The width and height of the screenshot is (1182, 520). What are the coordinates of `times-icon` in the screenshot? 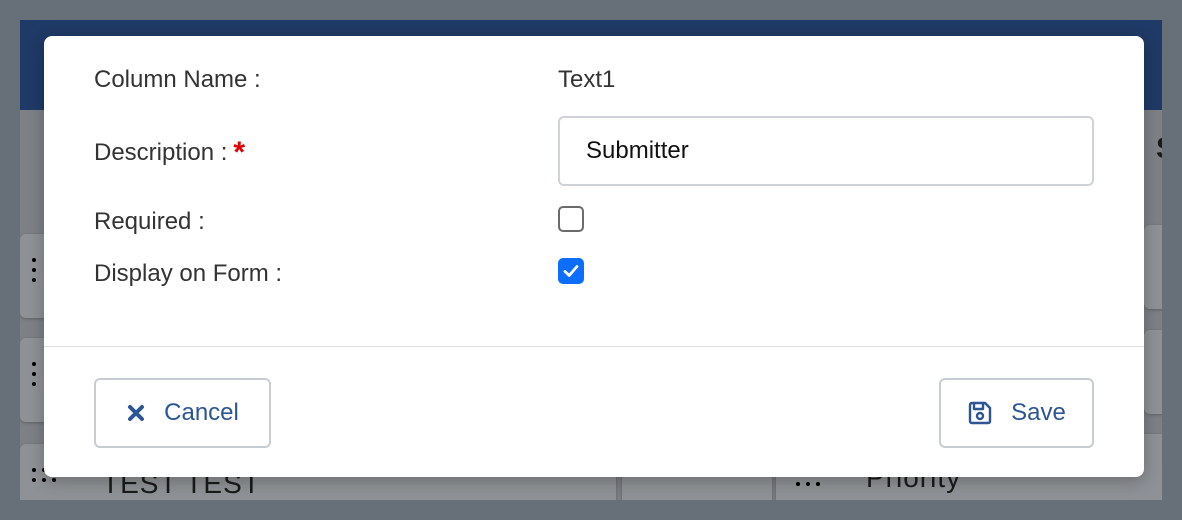 It's located at (136, 413).